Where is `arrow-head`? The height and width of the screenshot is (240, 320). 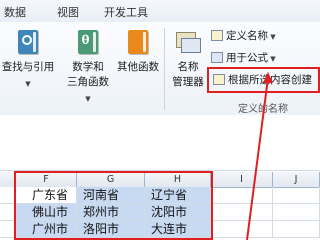 arrow-head is located at coordinates (268, 77).